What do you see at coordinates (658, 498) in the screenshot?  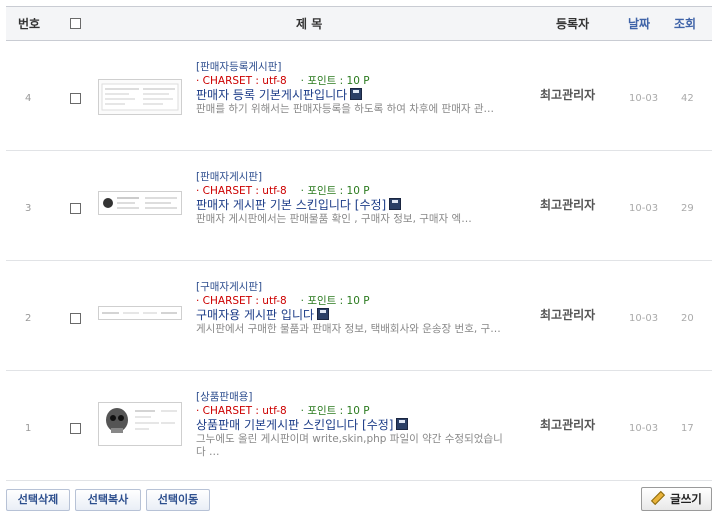 I see `pencil-icon` at bounding box center [658, 498].